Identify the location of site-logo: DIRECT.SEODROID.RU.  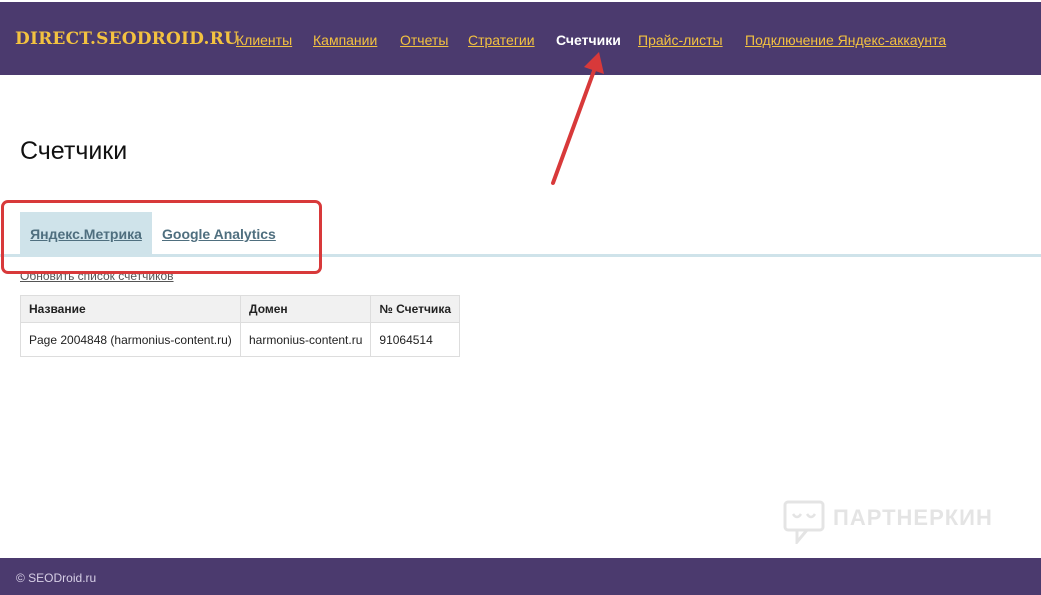
(127, 39).